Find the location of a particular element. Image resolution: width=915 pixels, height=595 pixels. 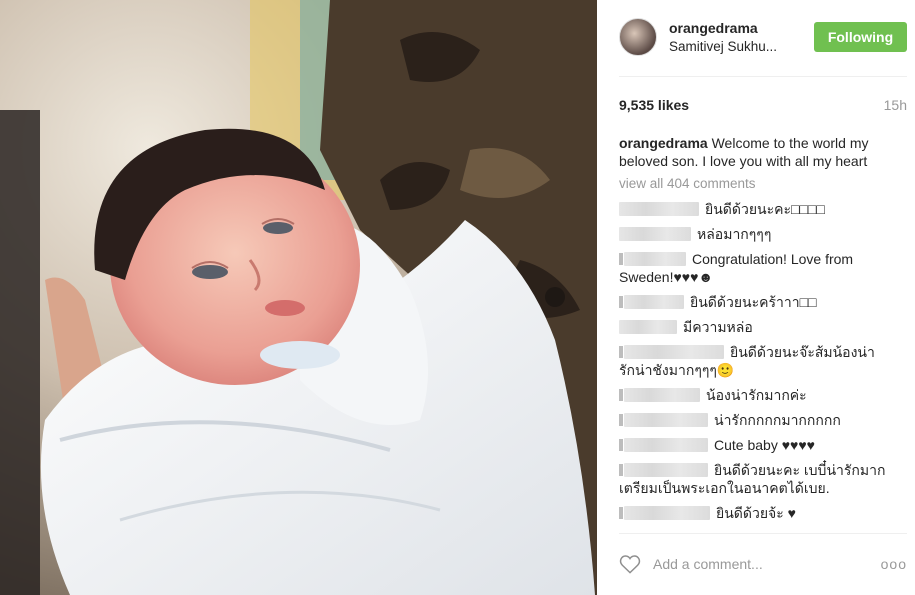

comment-text: น่ารักกกกกมากกกกก is located at coordinates (777, 420).